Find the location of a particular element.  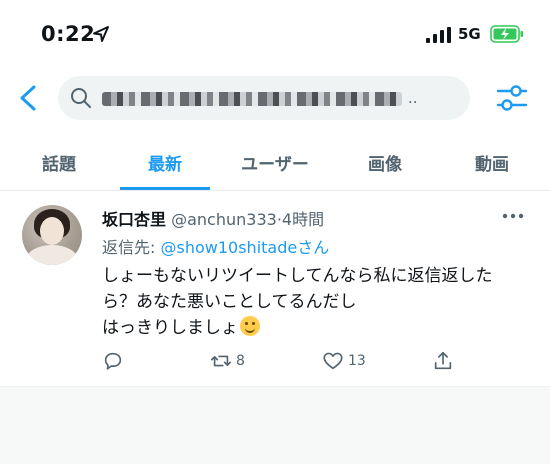

retweet-icon is located at coordinates (221, 361).